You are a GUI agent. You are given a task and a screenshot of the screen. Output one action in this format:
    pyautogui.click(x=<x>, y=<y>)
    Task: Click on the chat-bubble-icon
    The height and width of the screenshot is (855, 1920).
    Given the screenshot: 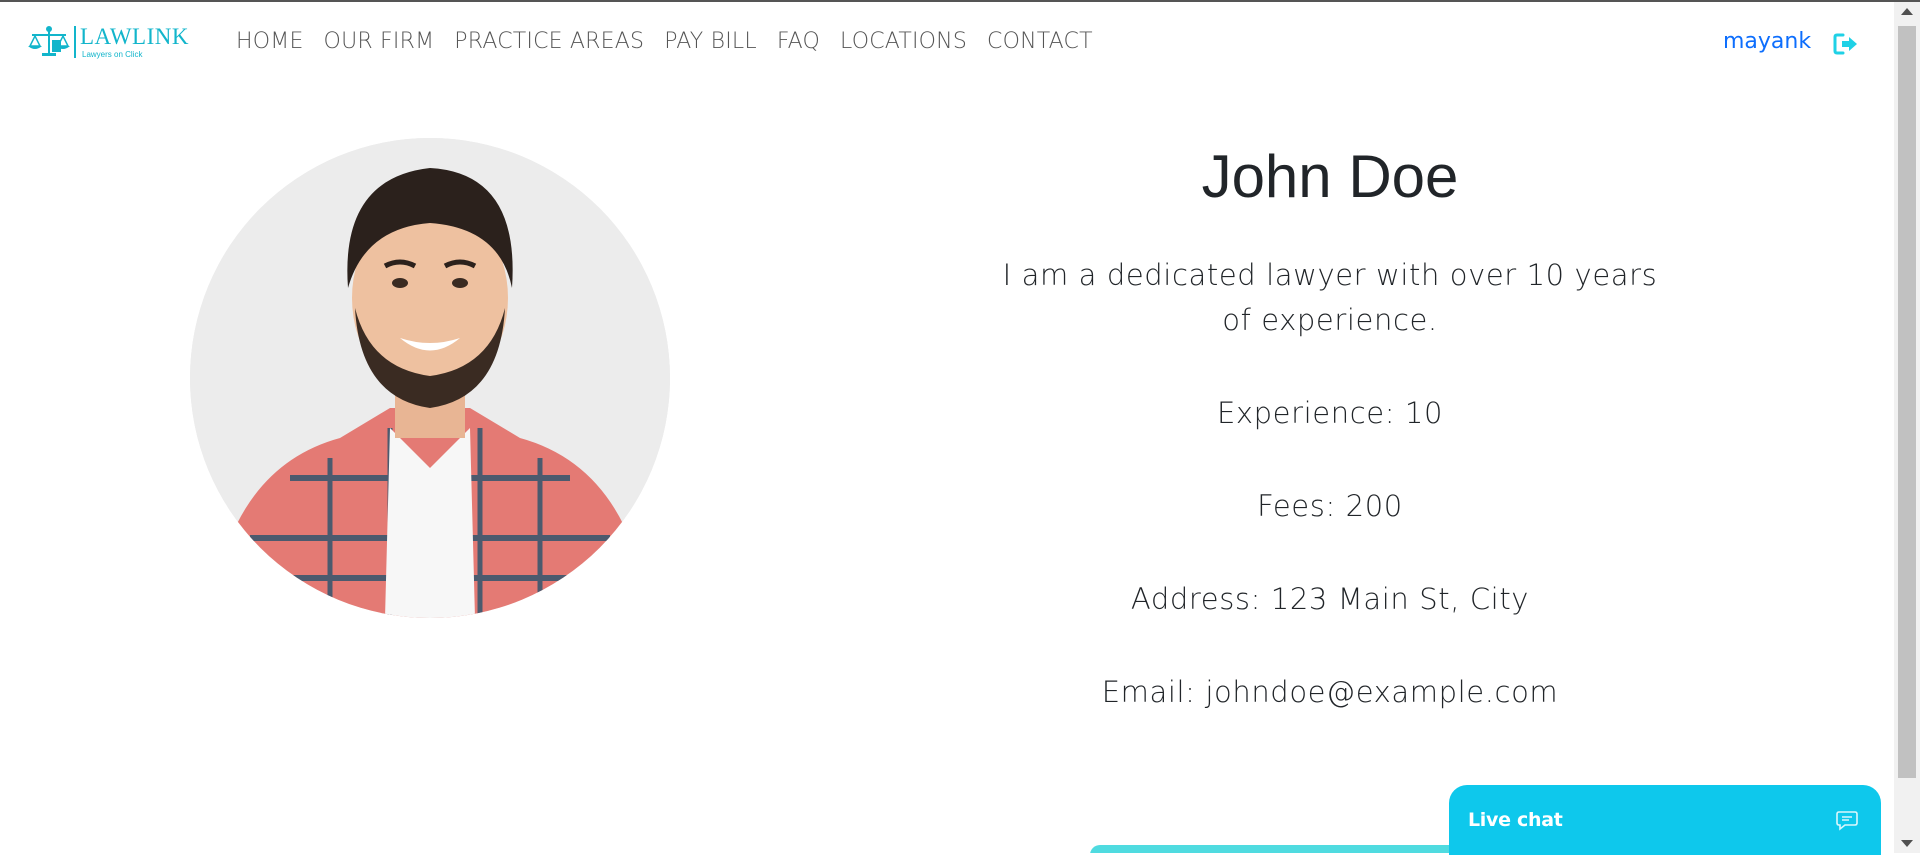 What is the action you would take?
    pyautogui.click(x=1847, y=821)
    